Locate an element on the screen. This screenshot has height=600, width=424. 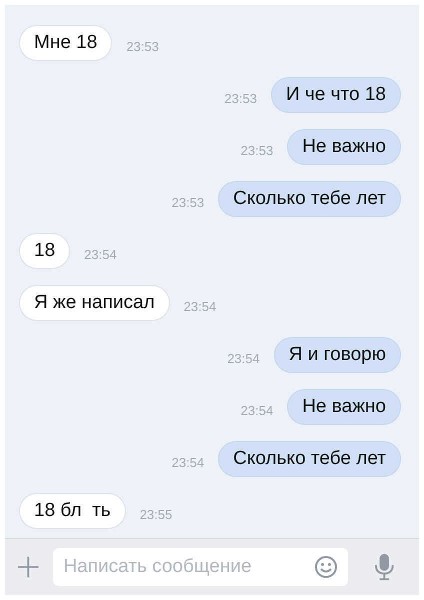
message-bubble: Мне 18 is located at coordinates (65, 43).